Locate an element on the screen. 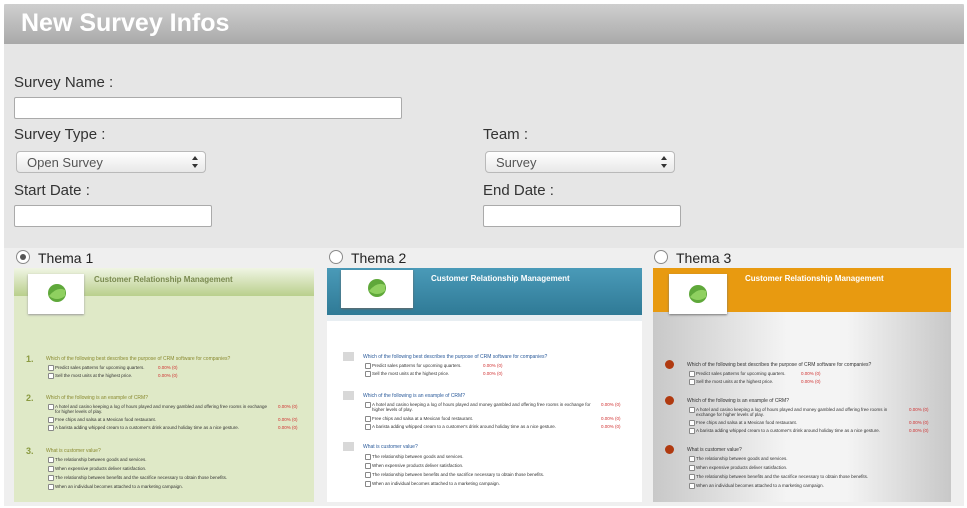 Image resolution: width=967 pixels, height=508 pixels. question-number: 1. is located at coordinates (30, 359).